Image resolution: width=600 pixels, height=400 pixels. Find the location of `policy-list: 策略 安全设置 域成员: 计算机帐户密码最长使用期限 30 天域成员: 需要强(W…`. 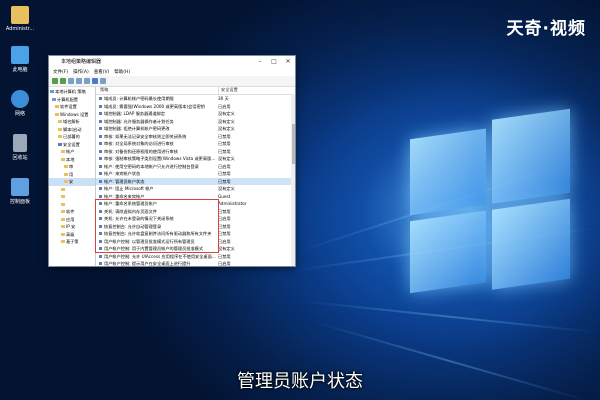

policy-list: 策略 安全设置 域成员: 计算机帐户密码最长使用期限 30 天域成员: 需要强(W… is located at coordinates (195, 176).